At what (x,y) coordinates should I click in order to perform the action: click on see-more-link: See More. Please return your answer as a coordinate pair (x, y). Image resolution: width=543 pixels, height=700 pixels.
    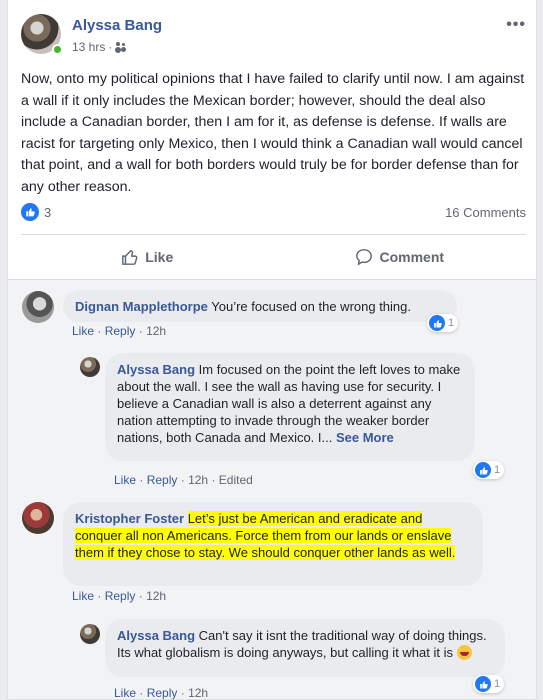
    Looking at the image, I should click on (365, 437).